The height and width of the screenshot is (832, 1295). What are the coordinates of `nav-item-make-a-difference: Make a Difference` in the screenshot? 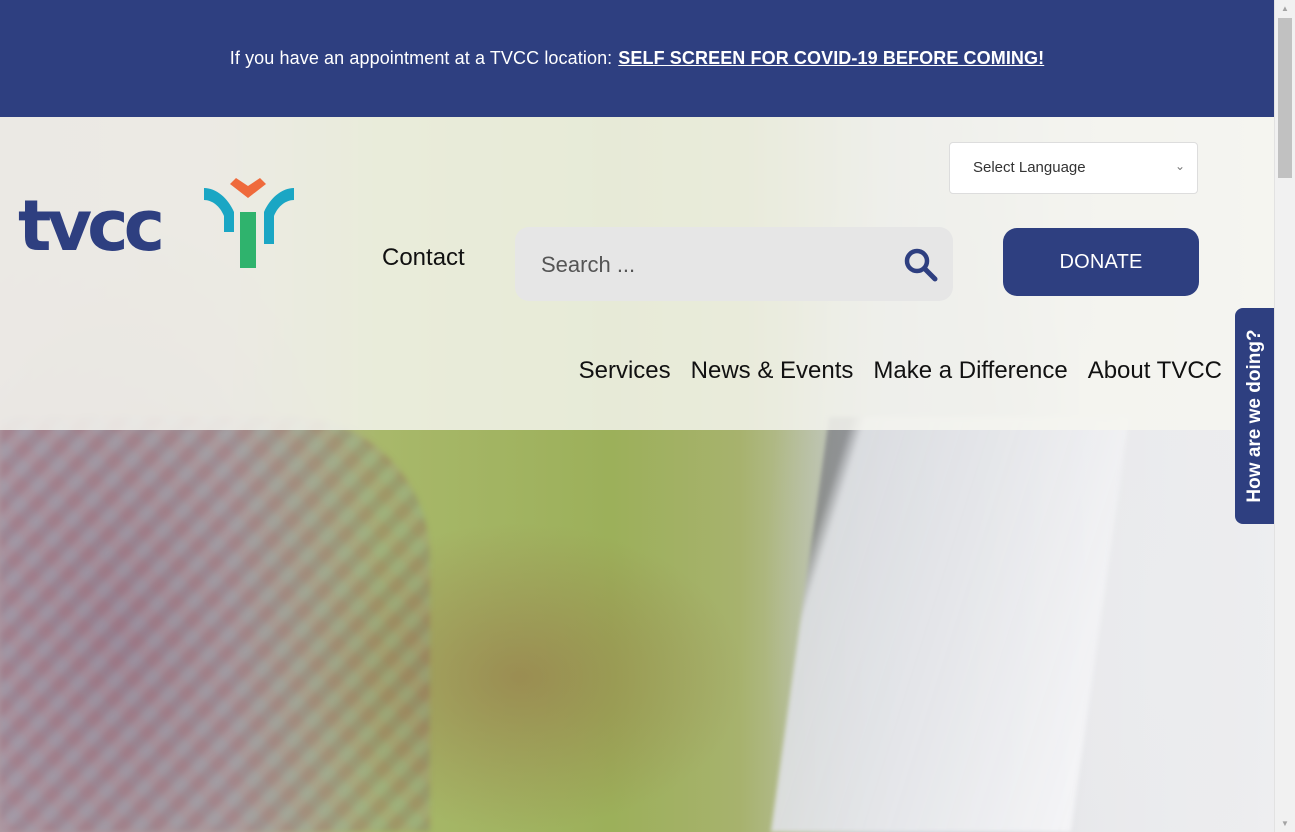 It's located at (970, 371).